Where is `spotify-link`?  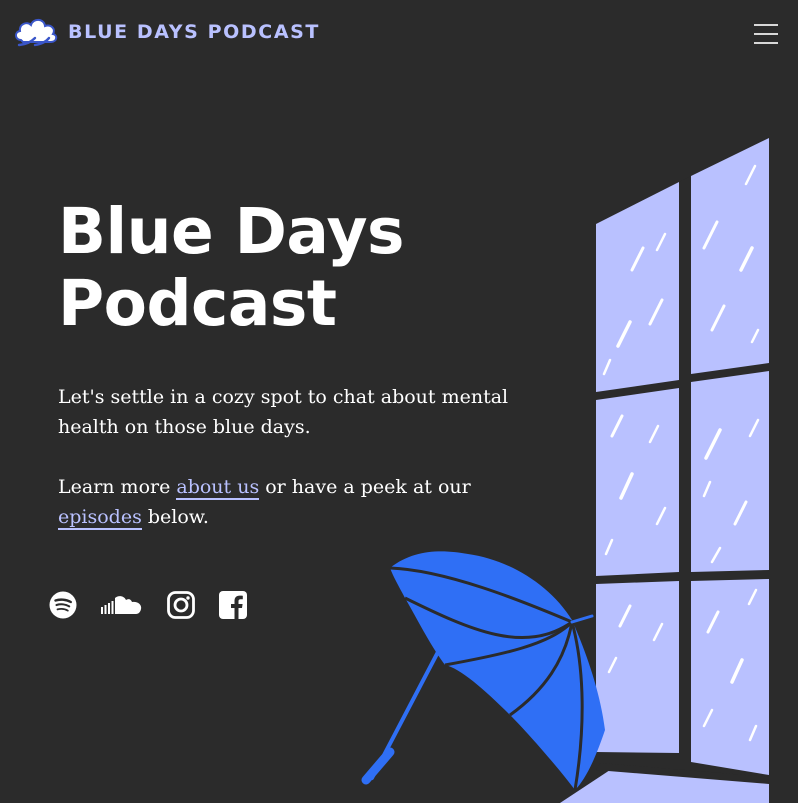
spotify-link is located at coordinates (63, 605).